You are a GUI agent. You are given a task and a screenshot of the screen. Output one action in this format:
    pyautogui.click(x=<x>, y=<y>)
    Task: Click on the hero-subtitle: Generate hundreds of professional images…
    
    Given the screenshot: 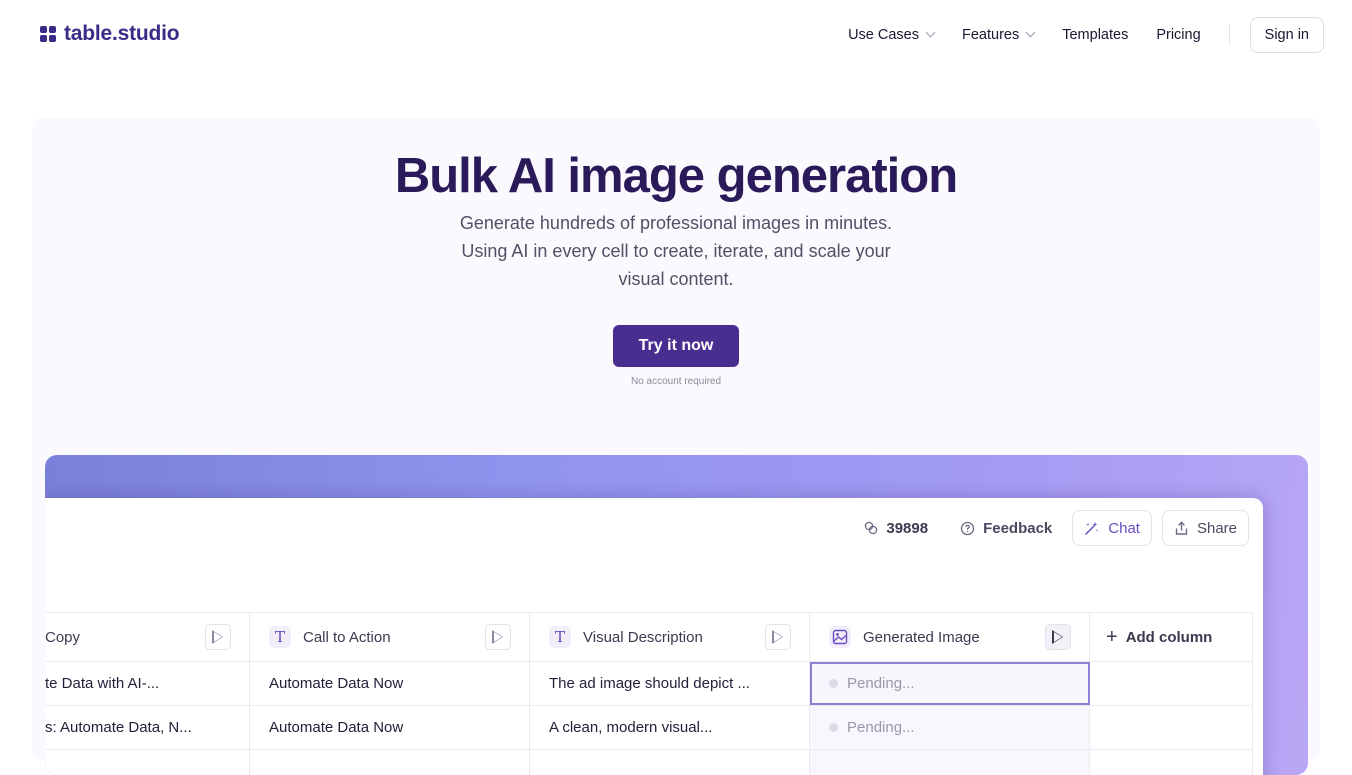 What is the action you would take?
    pyautogui.click(x=676, y=251)
    